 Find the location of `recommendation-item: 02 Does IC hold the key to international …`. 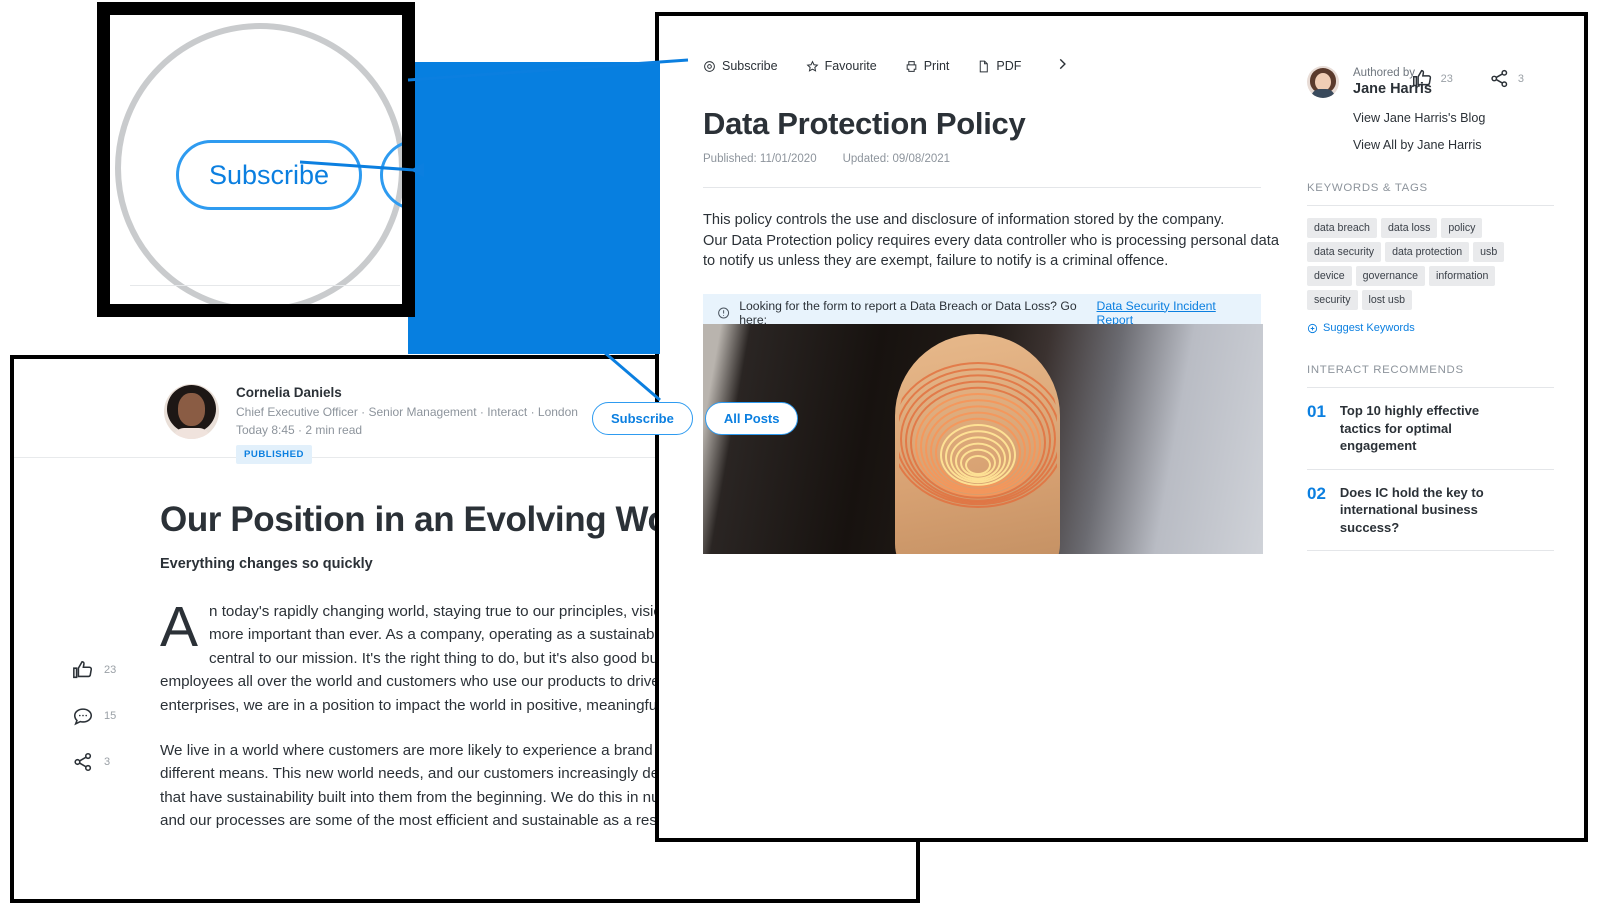

recommendation-item: 02 Does IC hold the key to international … is located at coordinates (1430, 510).